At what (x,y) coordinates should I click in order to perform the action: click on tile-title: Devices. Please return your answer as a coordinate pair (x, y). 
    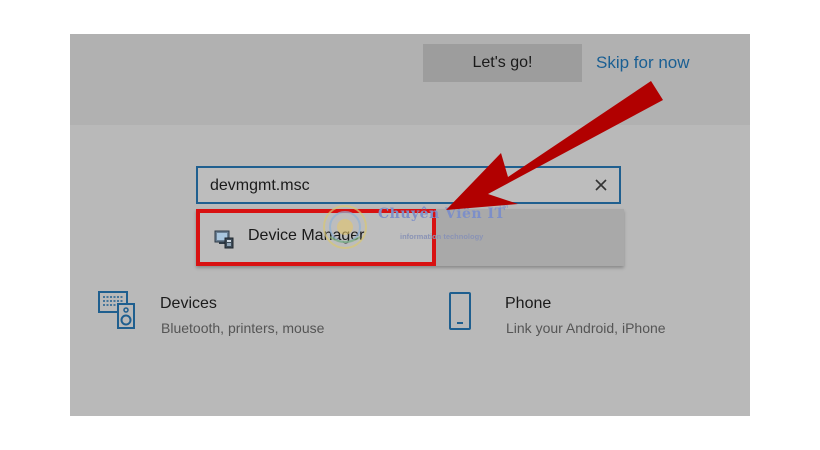
    Looking at the image, I should click on (188, 303).